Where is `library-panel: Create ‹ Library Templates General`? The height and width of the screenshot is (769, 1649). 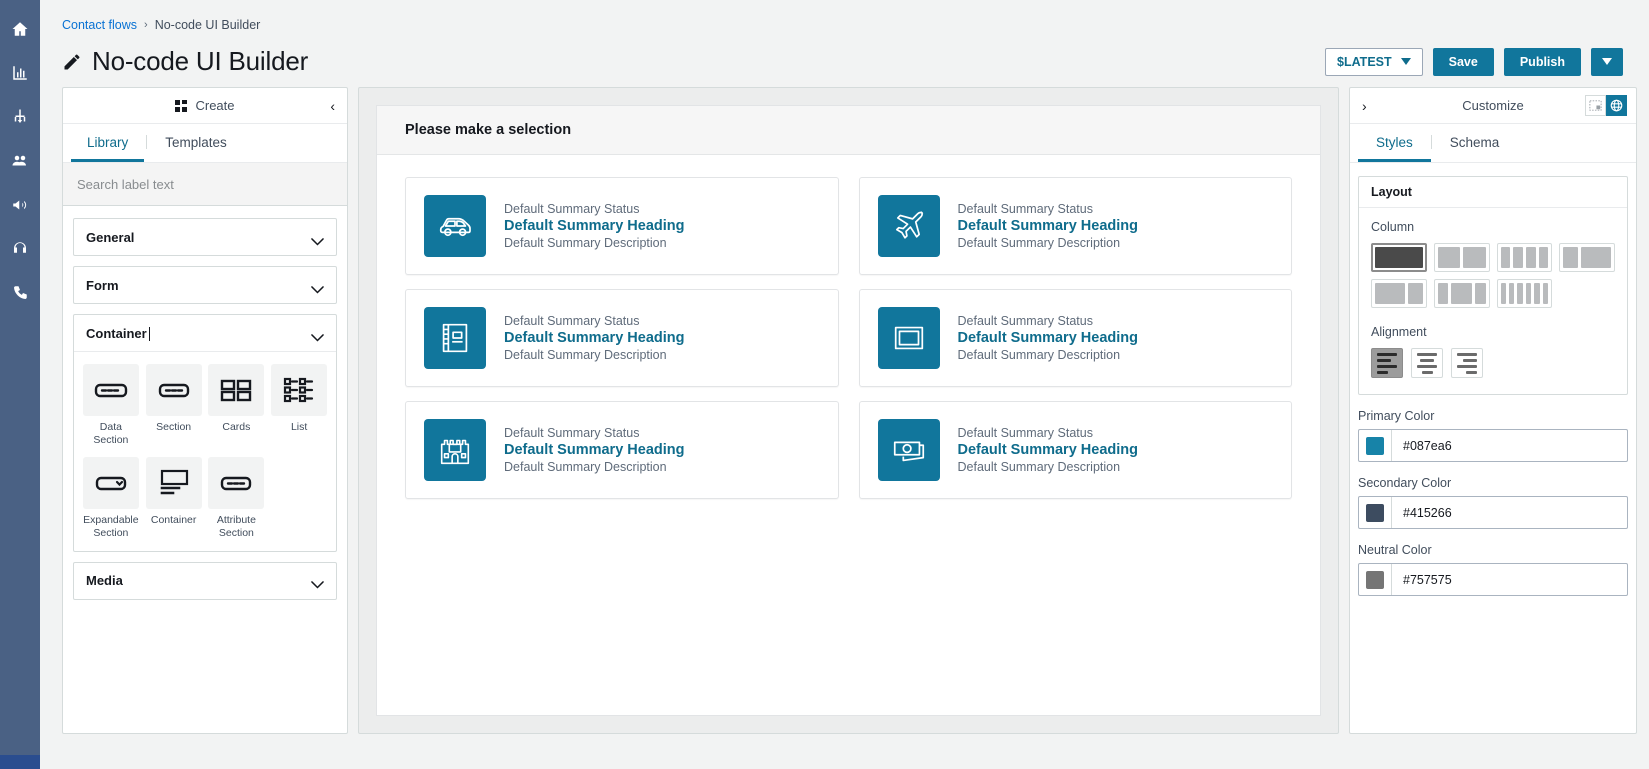 library-panel: Create ‹ Library Templates General is located at coordinates (205, 410).